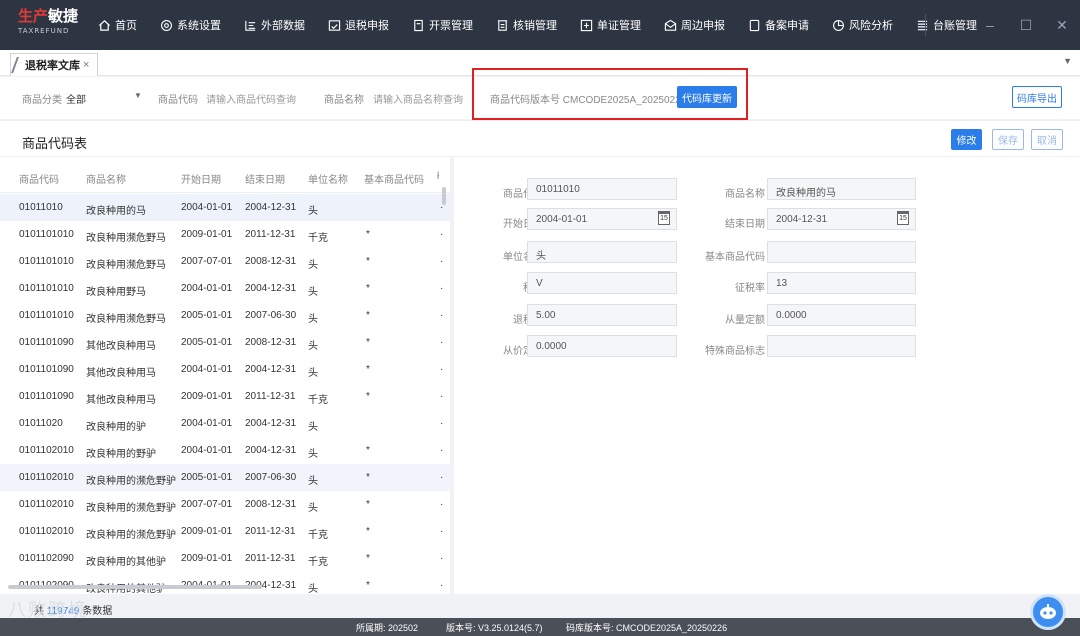 The height and width of the screenshot is (636, 1080). I want to click on column-header: 结束日期, so click(265, 178).